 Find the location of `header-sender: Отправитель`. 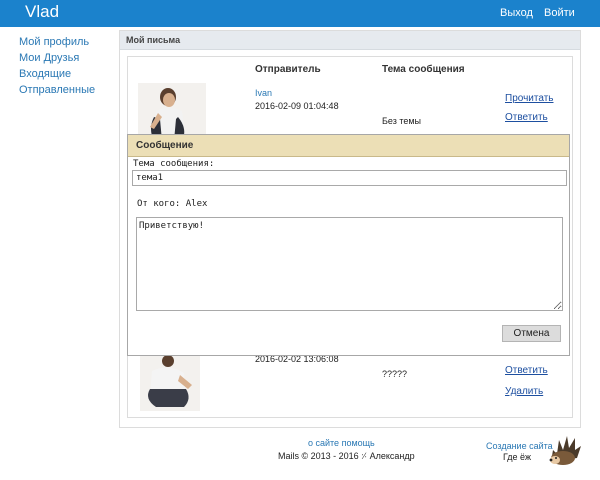

header-sender: Отправитель is located at coordinates (288, 69).